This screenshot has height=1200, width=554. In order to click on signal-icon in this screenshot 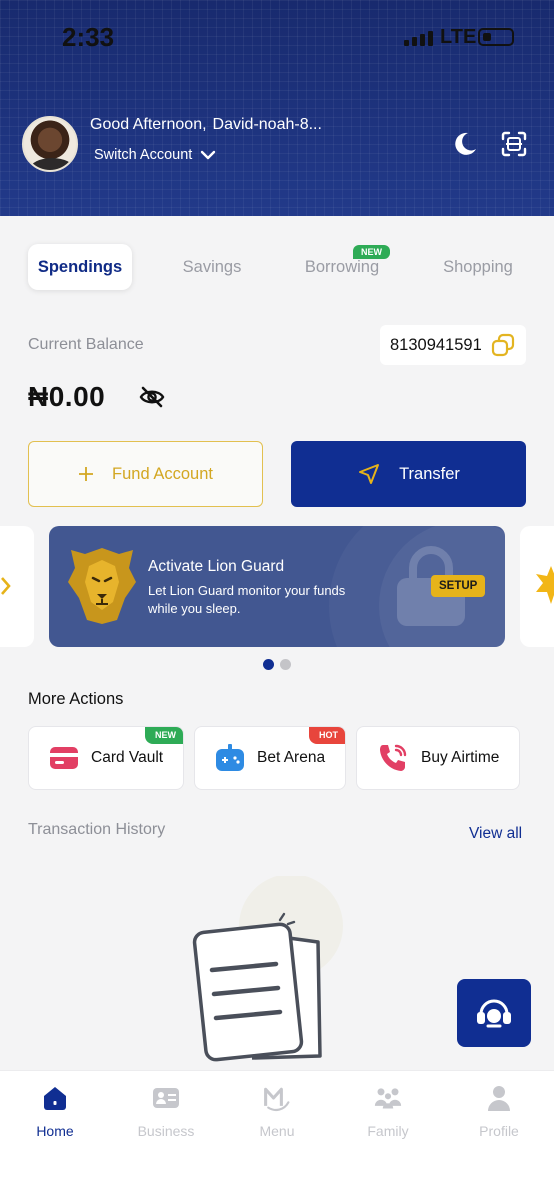, I will do `click(418, 38)`.